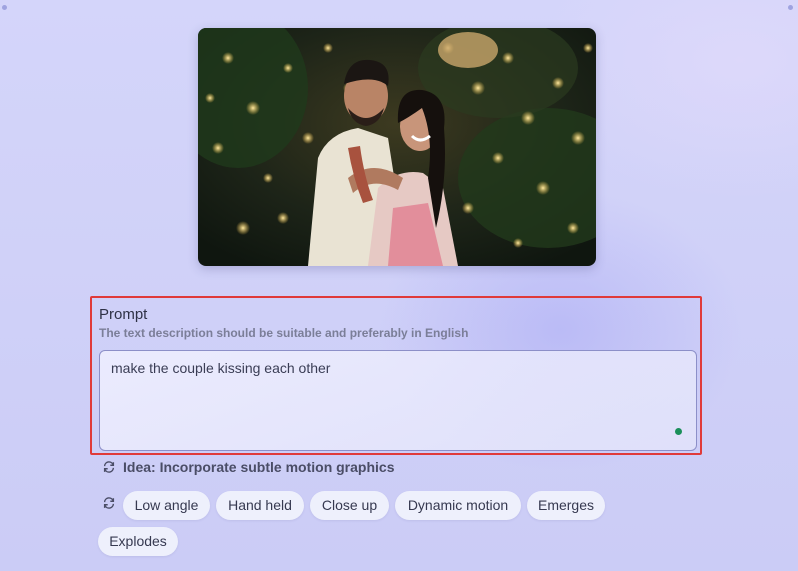 This screenshot has height=571, width=798. What do you see at coordinates (349, 505) in the screenshot?
I see `chip-close-up: Close up` at bounding box center [349, 505].